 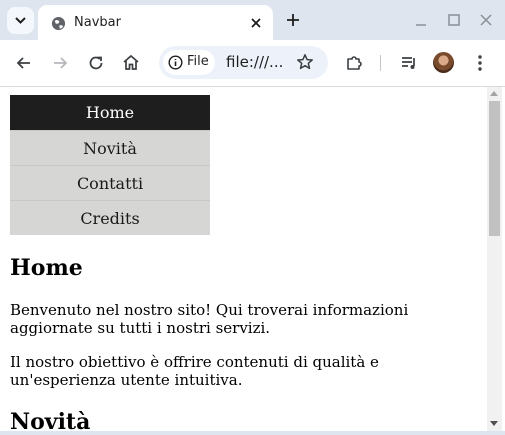 What do you see at coordinates (97, 22) in the screenshot?
I see `tab-title: Navbar` at bounding box center [97, 22].